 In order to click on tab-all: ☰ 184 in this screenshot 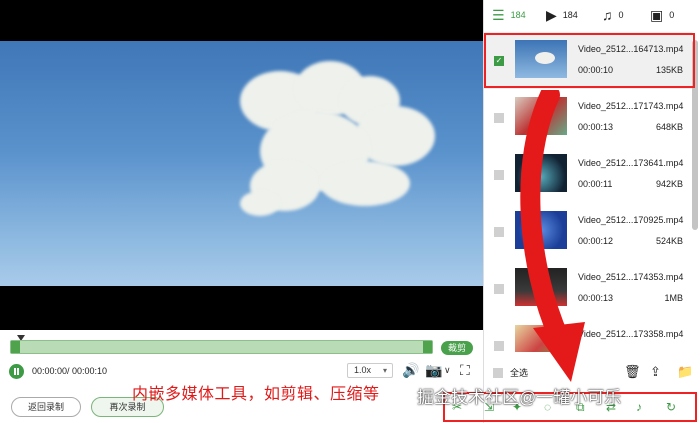, I will do `click(509, 15)`.